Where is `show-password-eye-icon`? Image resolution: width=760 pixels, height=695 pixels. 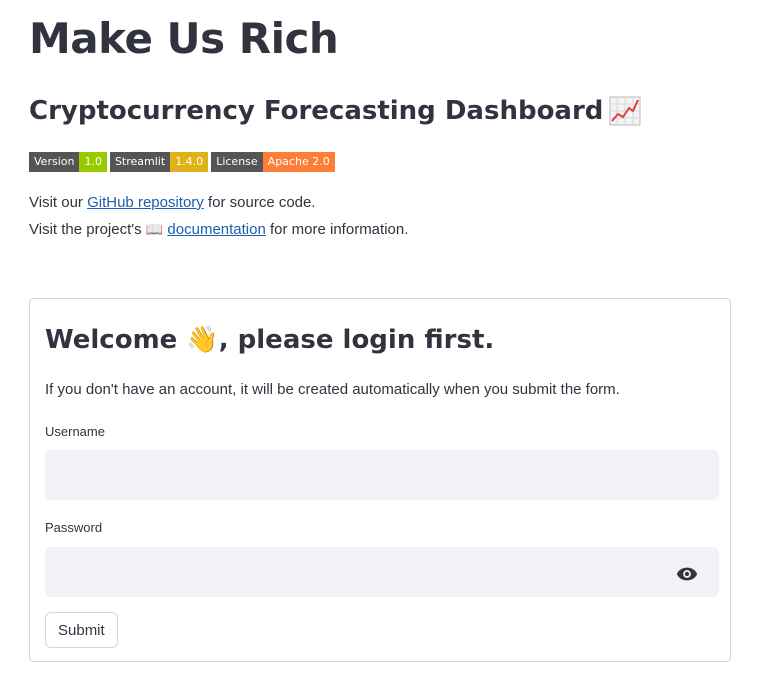
show-password-eye-icon is located at coordinates (687, 574).